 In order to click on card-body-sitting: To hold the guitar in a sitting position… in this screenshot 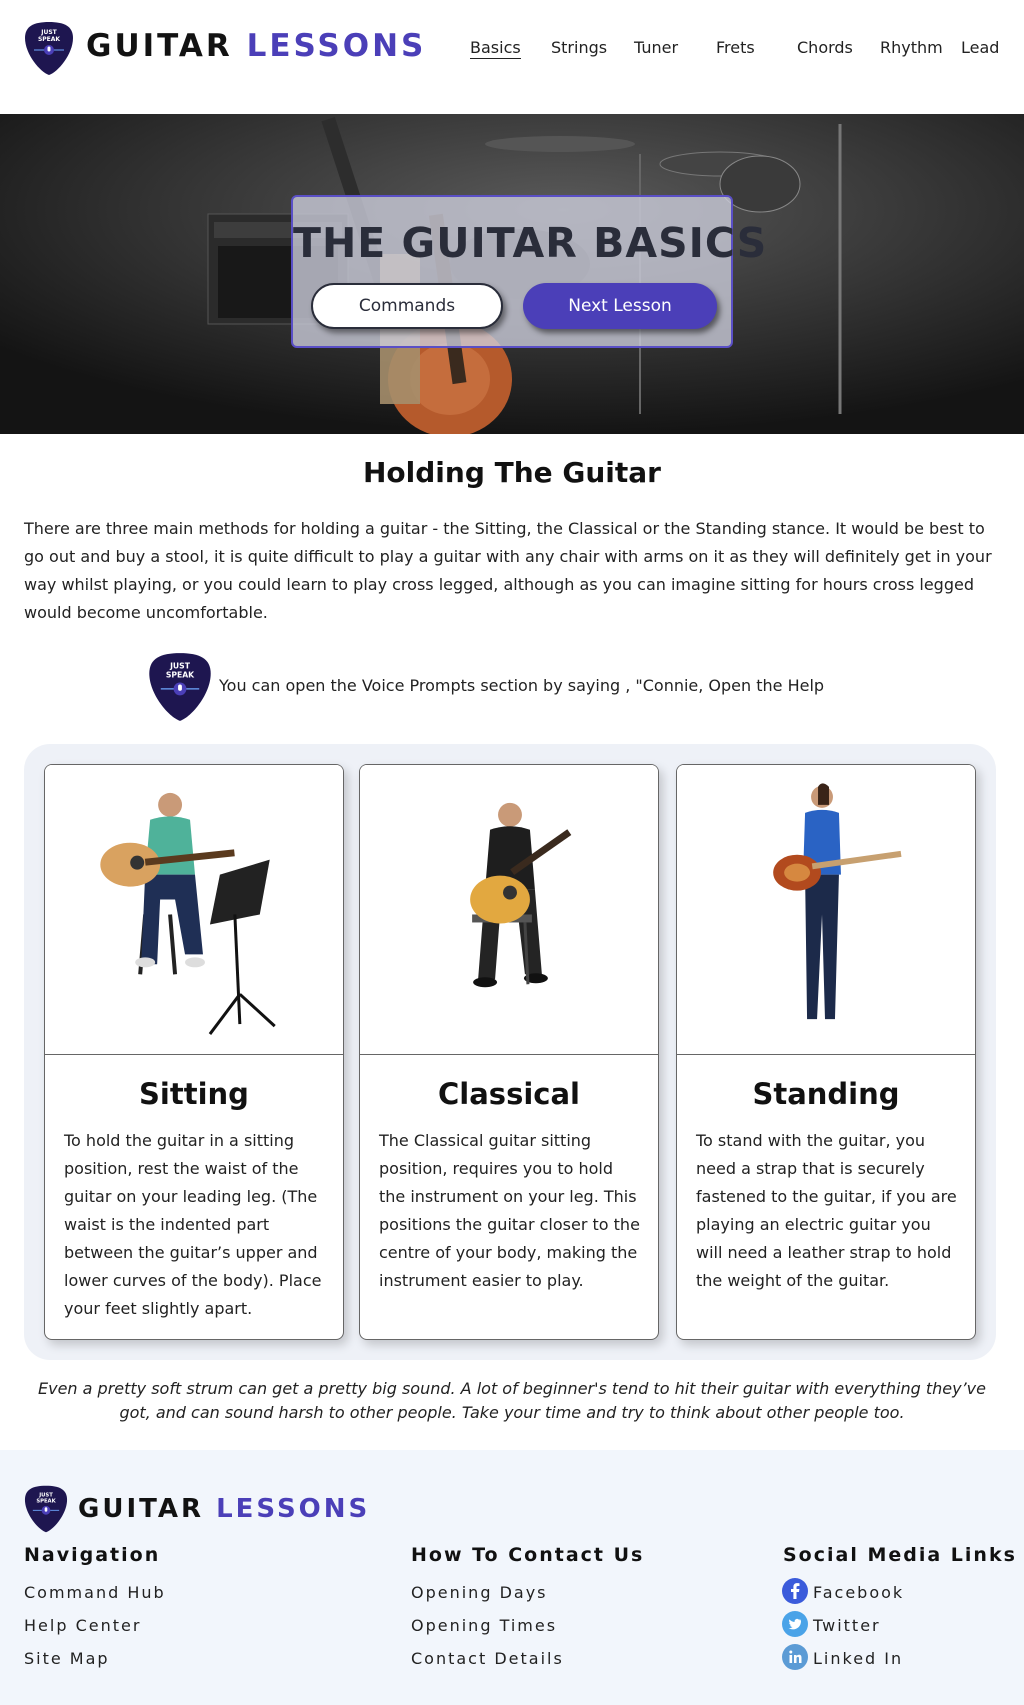, I will do `click(193, 1224)`.